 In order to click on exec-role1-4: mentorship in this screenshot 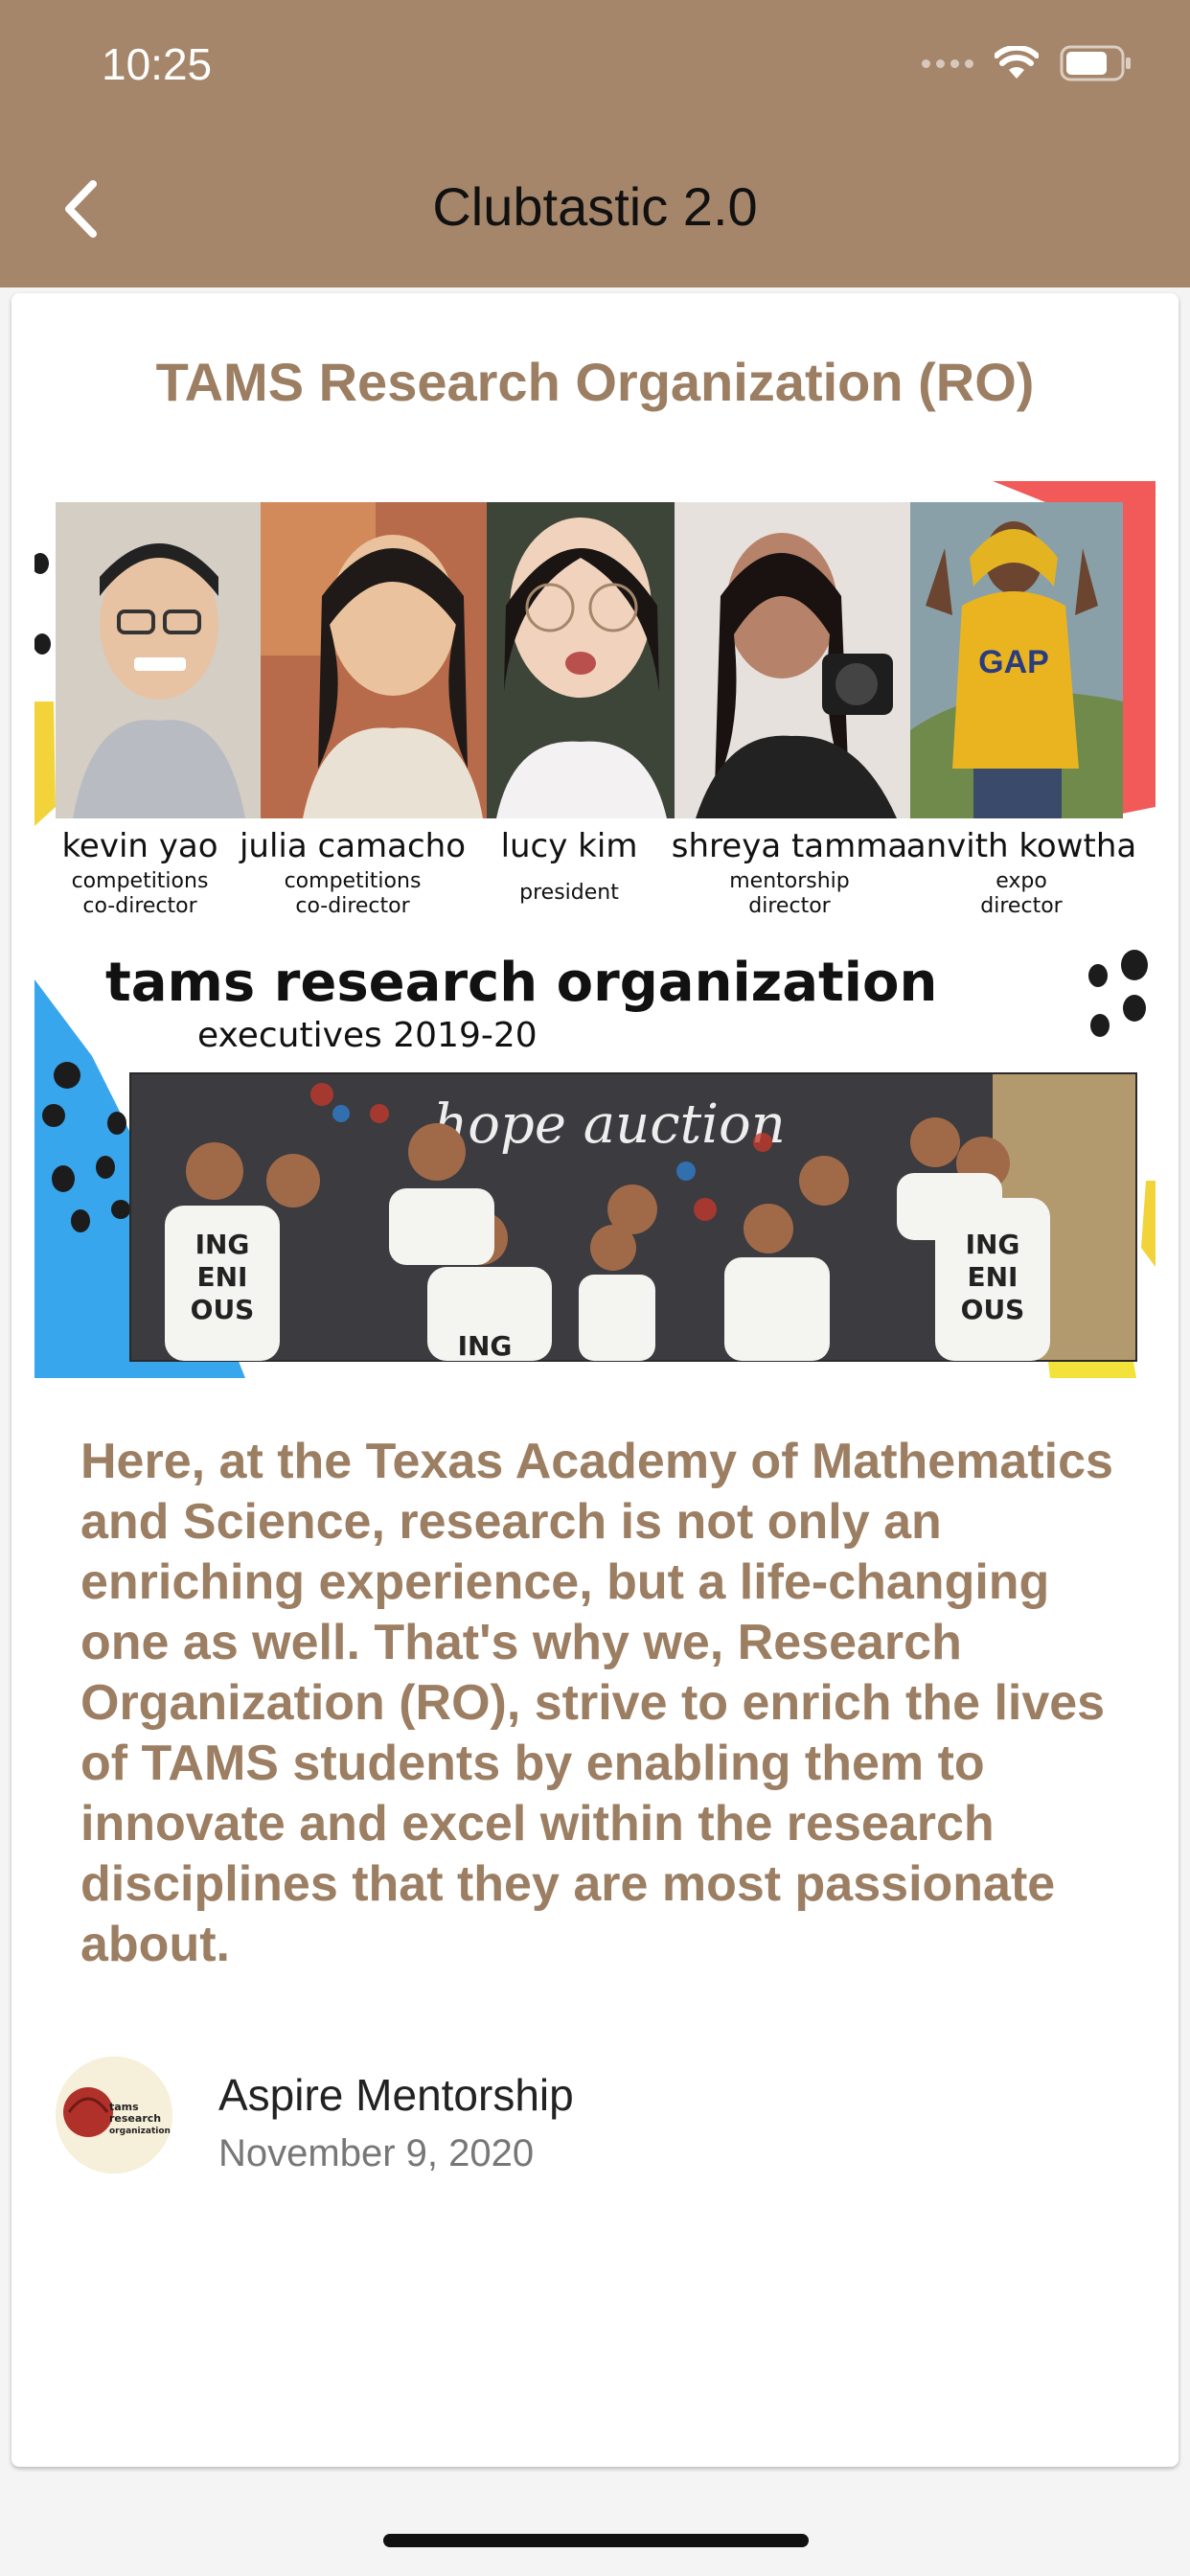, I will do `click(790, 881)`.